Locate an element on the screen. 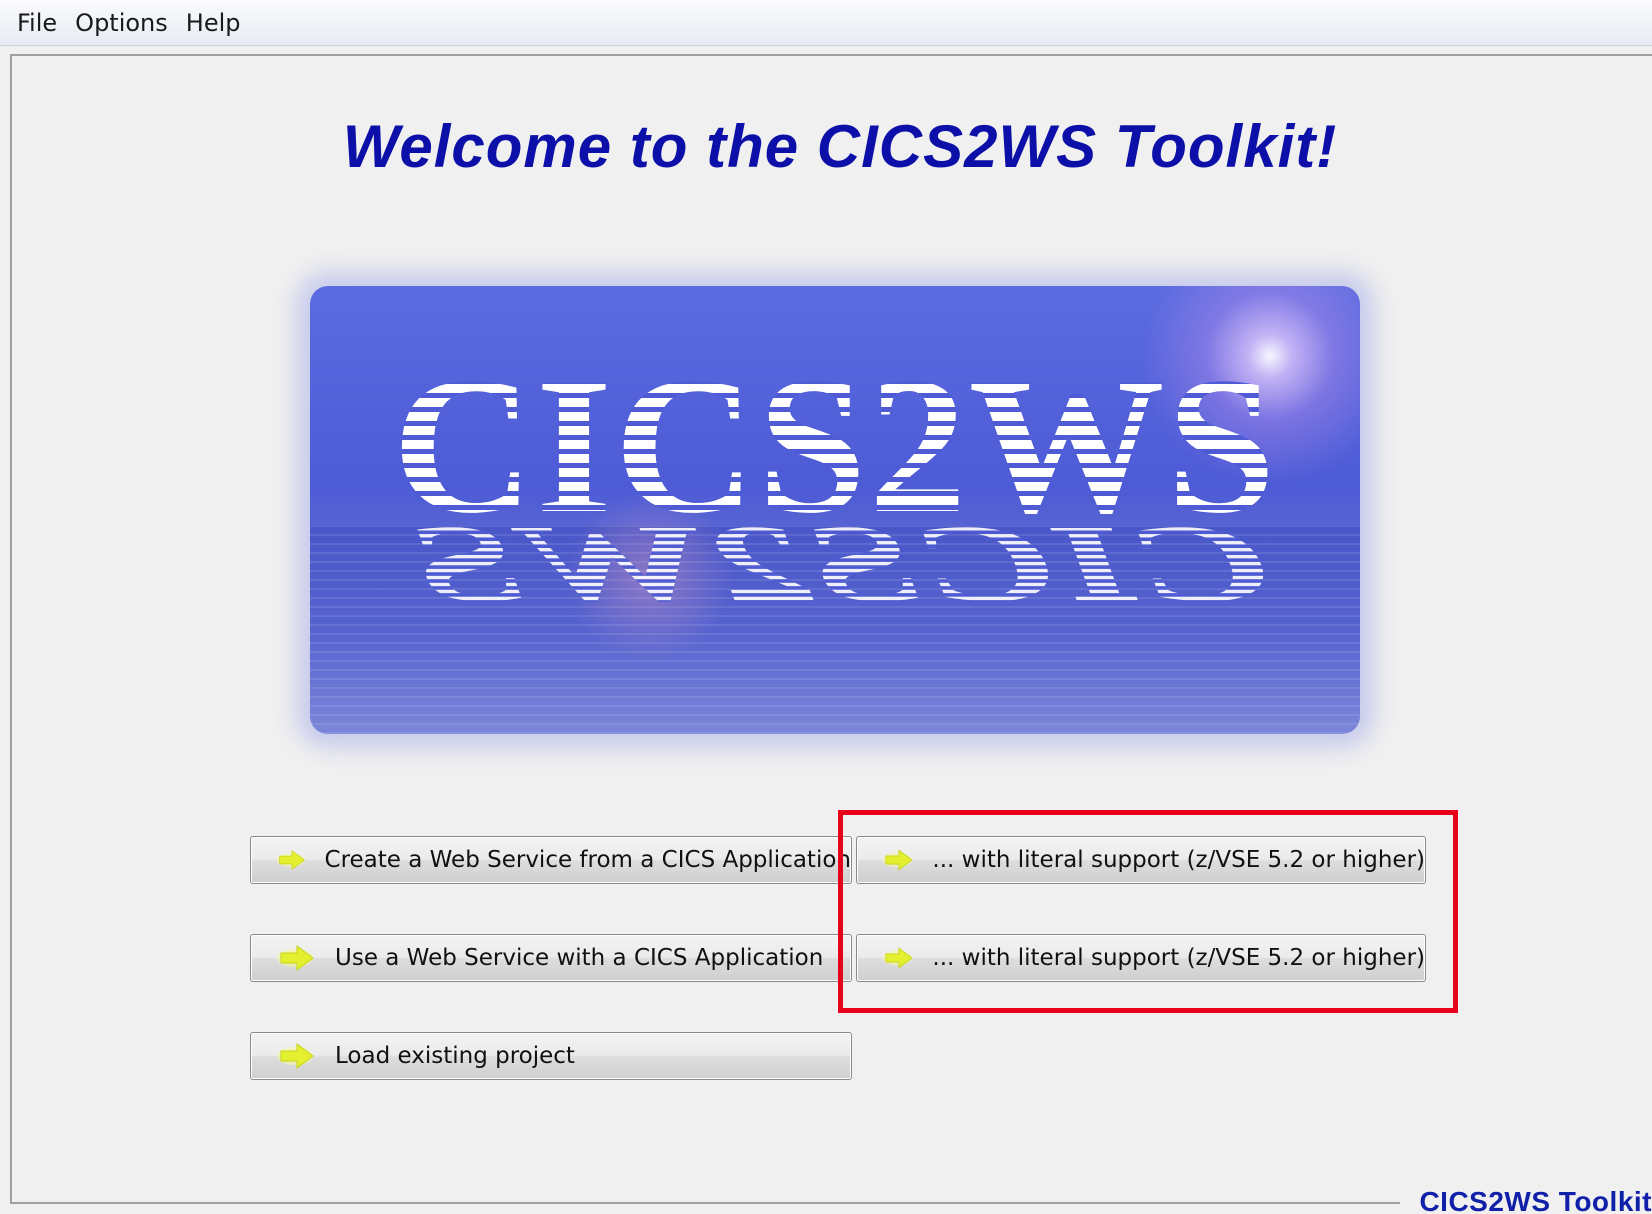  menu-bar: File Options Help is located at coordinates (826, 23).